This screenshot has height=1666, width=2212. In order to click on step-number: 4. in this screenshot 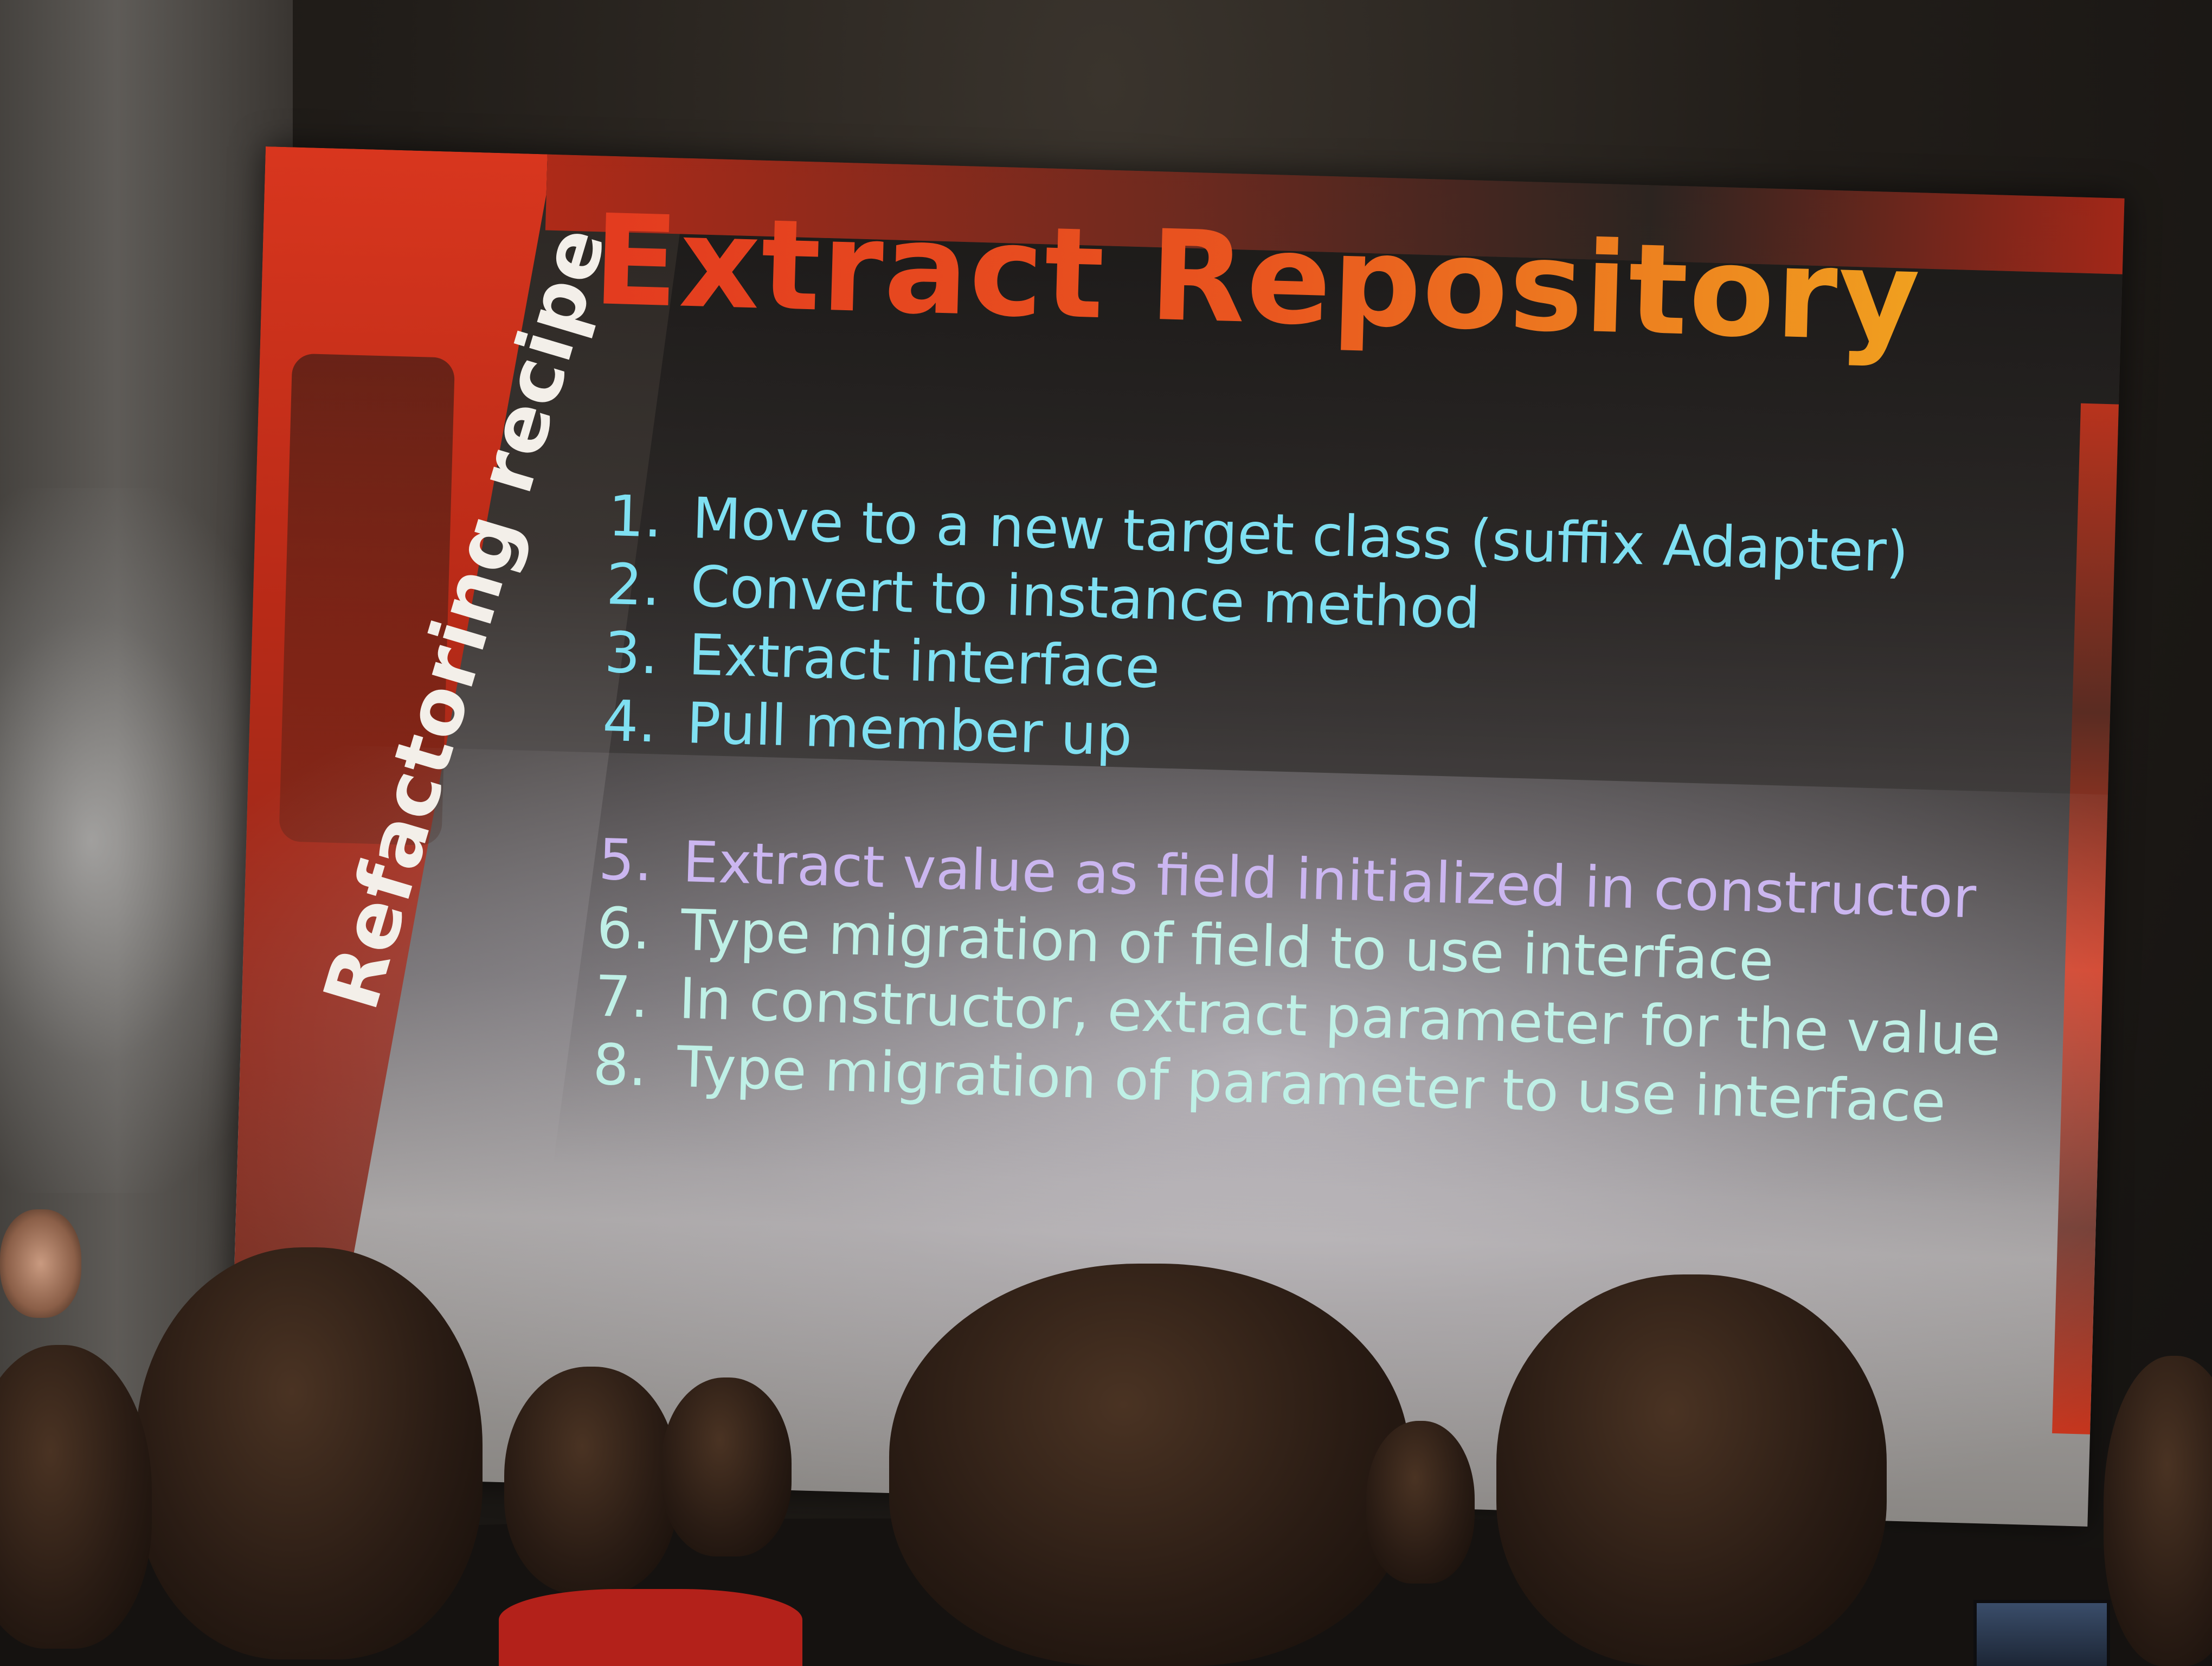, I will do `click(629, 721)`.